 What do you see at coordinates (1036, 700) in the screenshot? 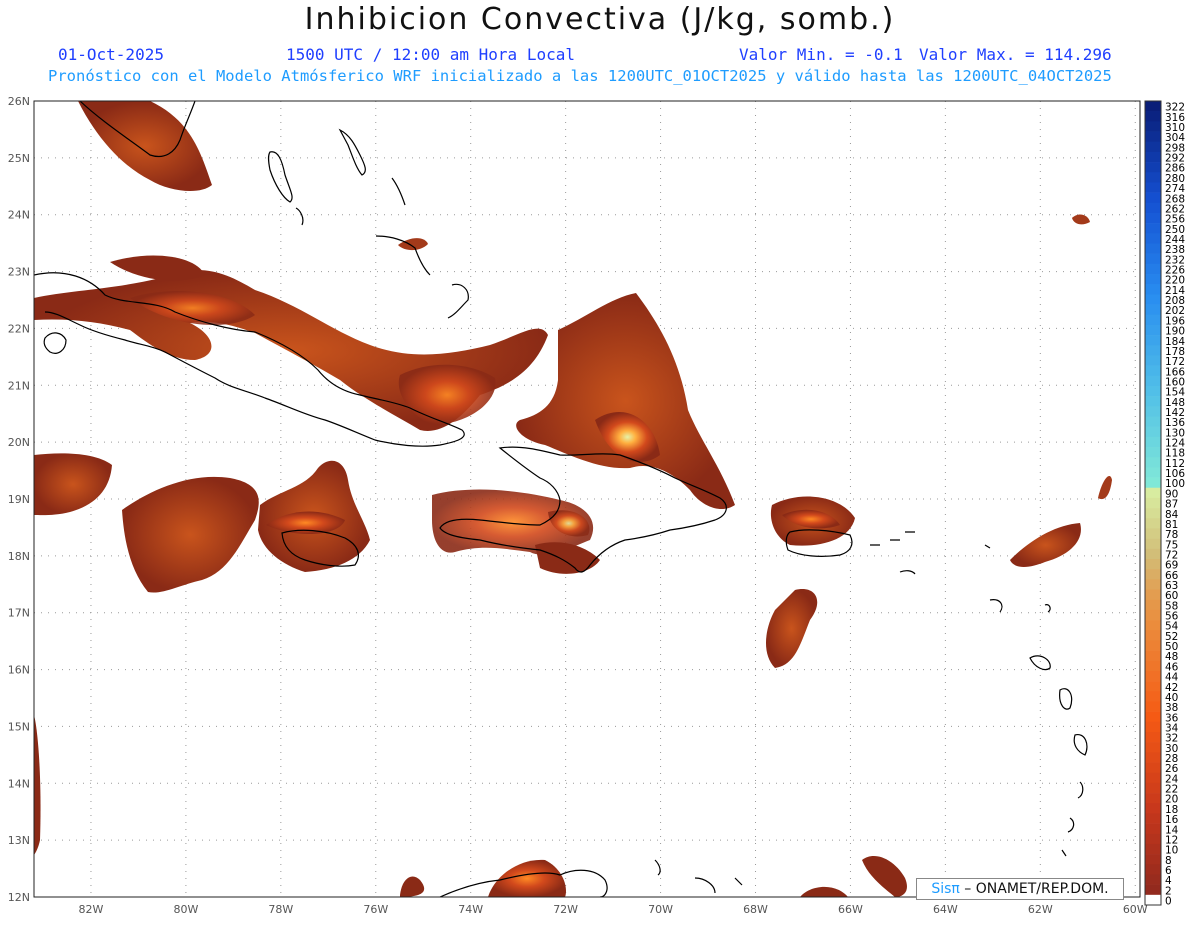
I see `coast-lesser-antilles` at bounding box center [1036, 700].